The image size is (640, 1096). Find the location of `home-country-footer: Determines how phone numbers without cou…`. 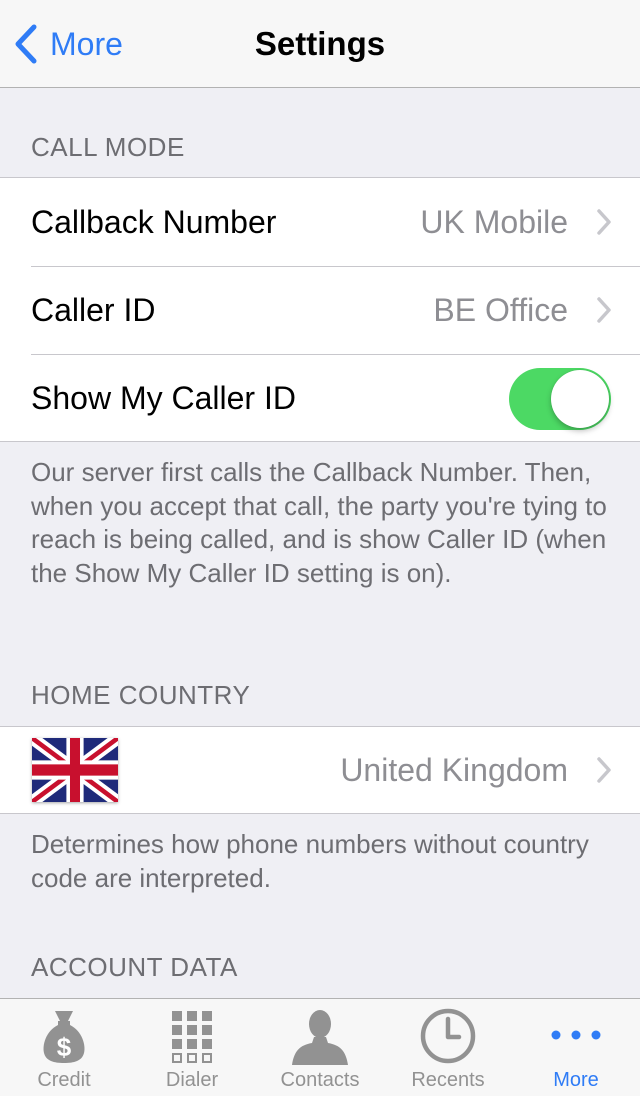

home-country-footer: Determines how phone numbers without cou… is located at coordinates (310, 861).